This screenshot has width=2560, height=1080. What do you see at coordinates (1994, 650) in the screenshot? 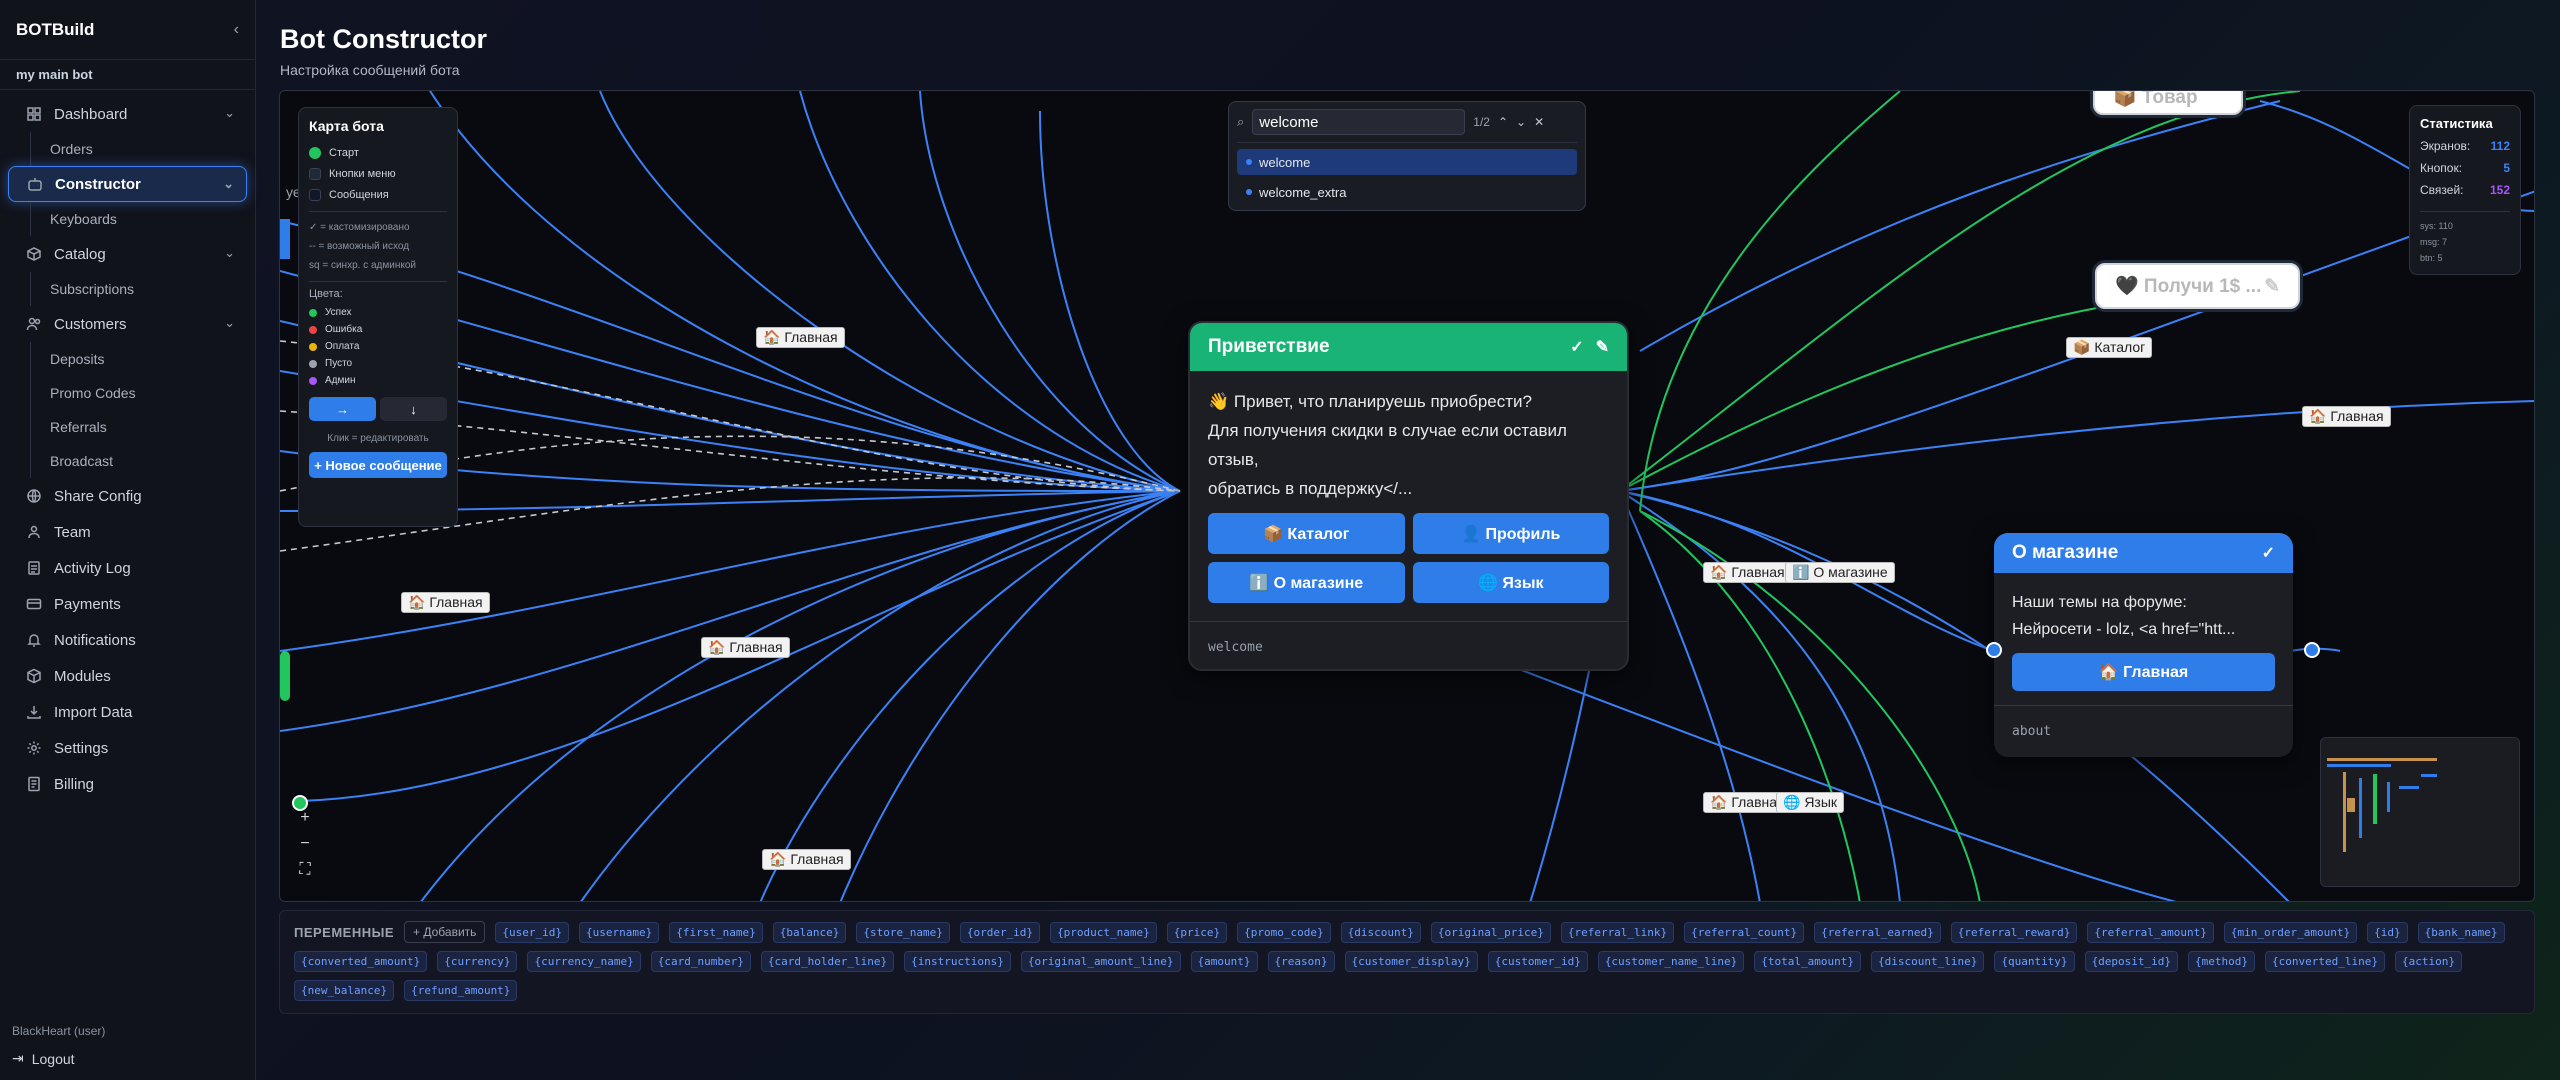
I see `about-input-port` at bounding box center [1994, 650].